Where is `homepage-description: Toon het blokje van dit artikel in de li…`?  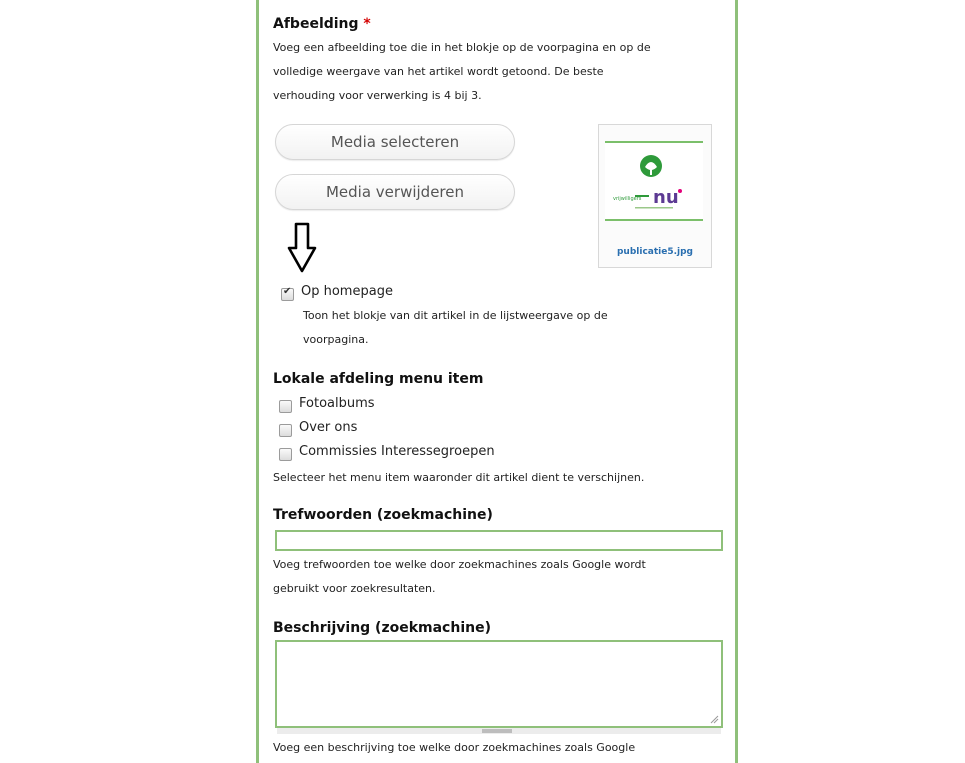
homepage-description: Toon het blokje van dit artikel in de li… is located at coordinates (513, 328).